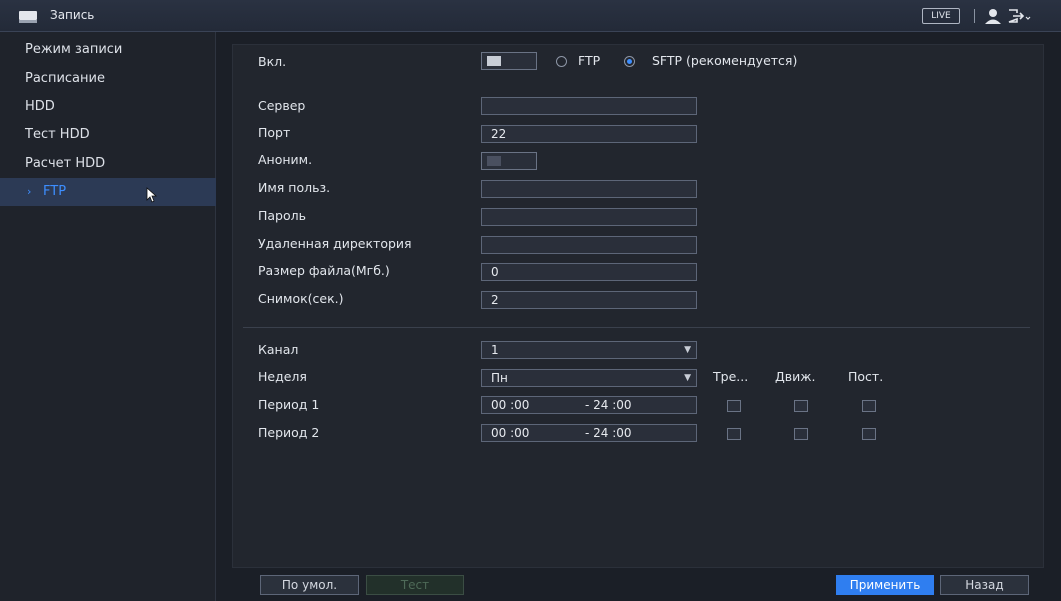  I want to click on anonymous-label: Аноним., so click(285, 159).